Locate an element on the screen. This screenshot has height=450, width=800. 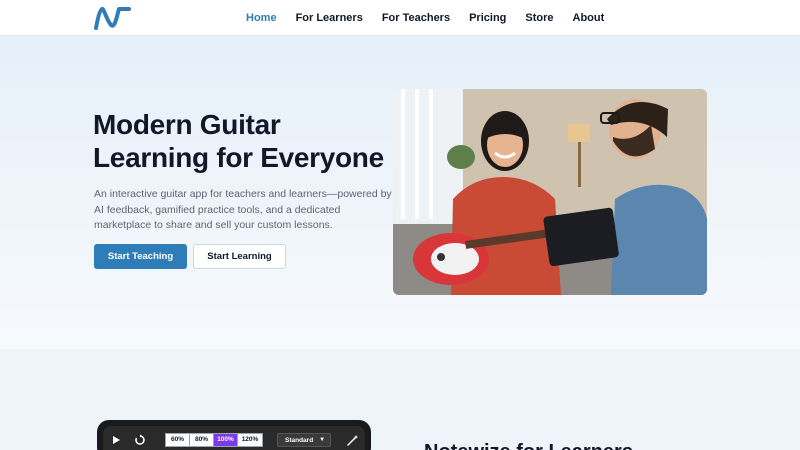
nav-for-teachers-link: For Teachers is located at coordinates (416, 18).